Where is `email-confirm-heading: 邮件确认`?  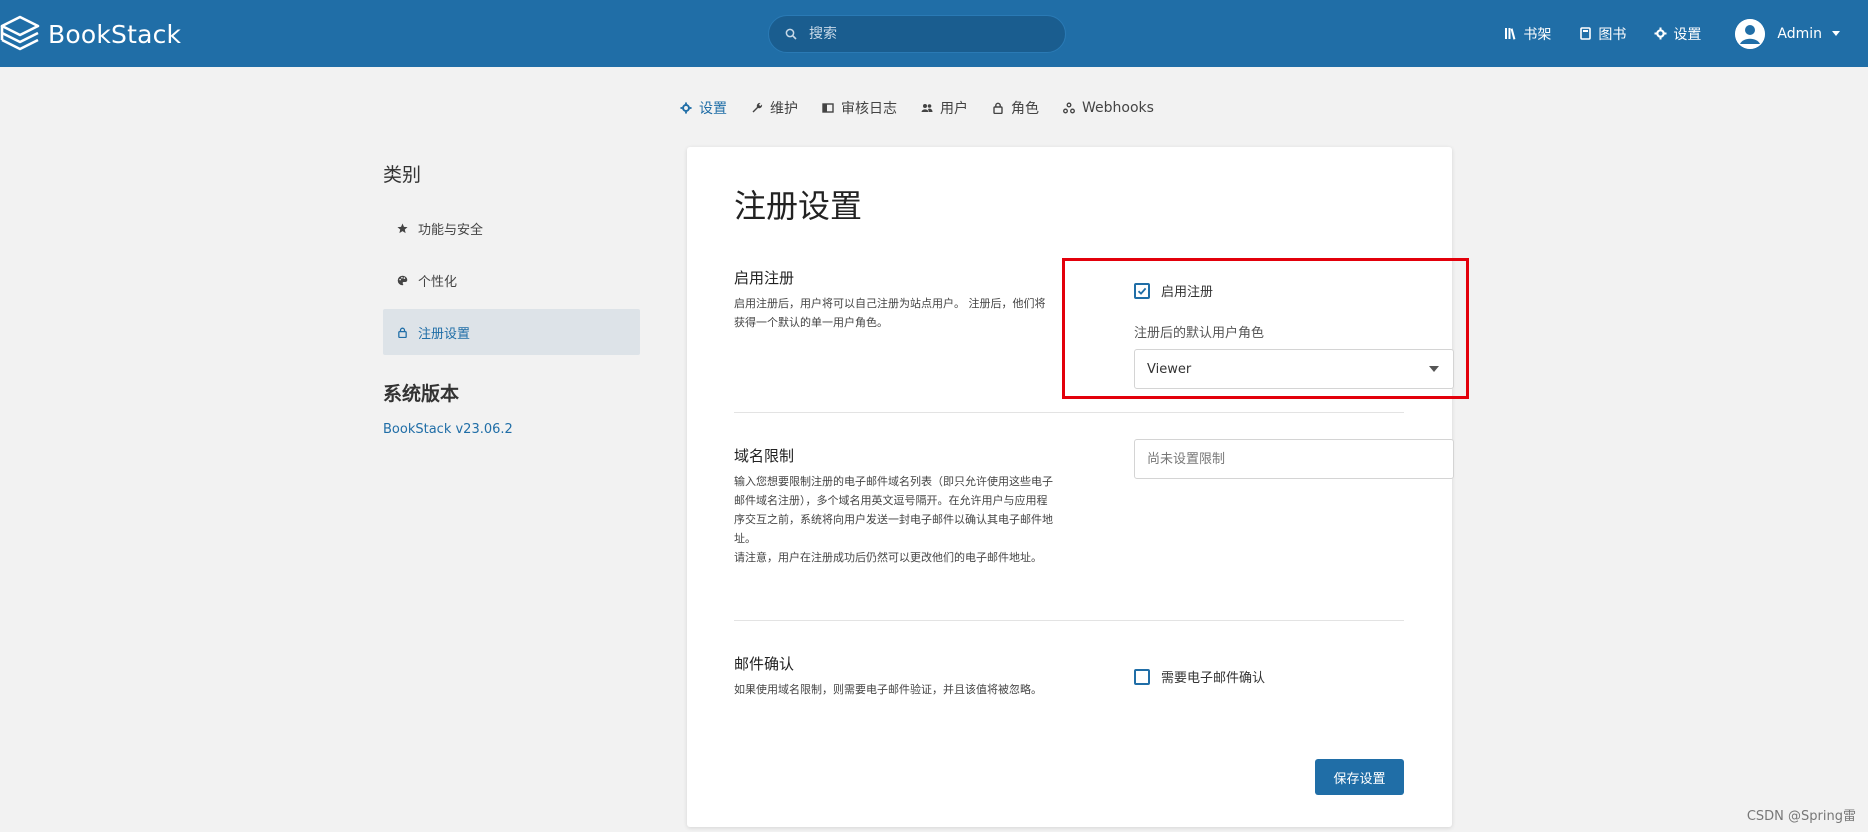 email-confirm-heading: 邮件确认 is located at coordinates (764, 664).